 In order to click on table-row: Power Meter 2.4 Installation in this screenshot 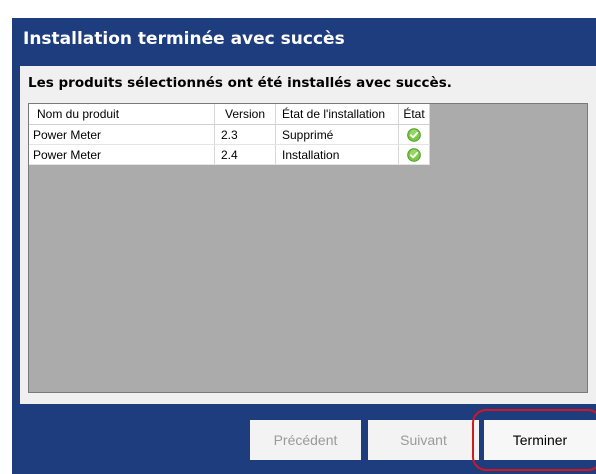, I will do `click(229, 154)`.